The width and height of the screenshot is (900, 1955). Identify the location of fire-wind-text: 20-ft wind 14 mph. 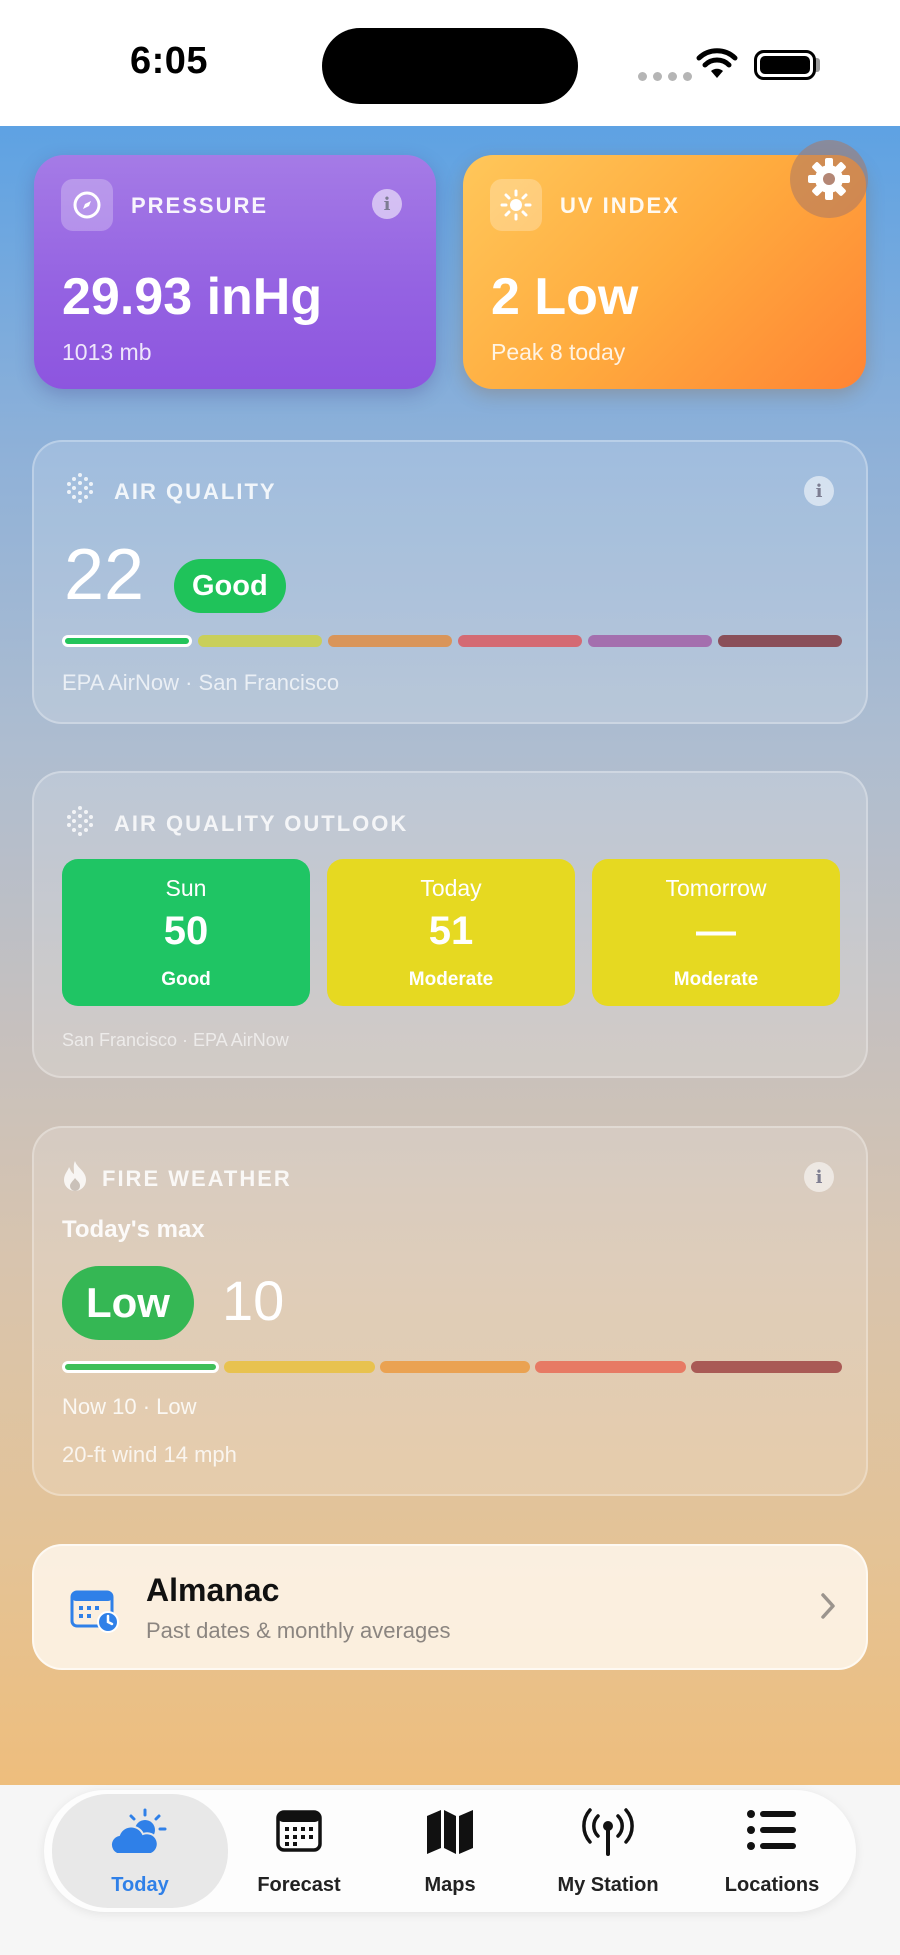
(149, 1454).